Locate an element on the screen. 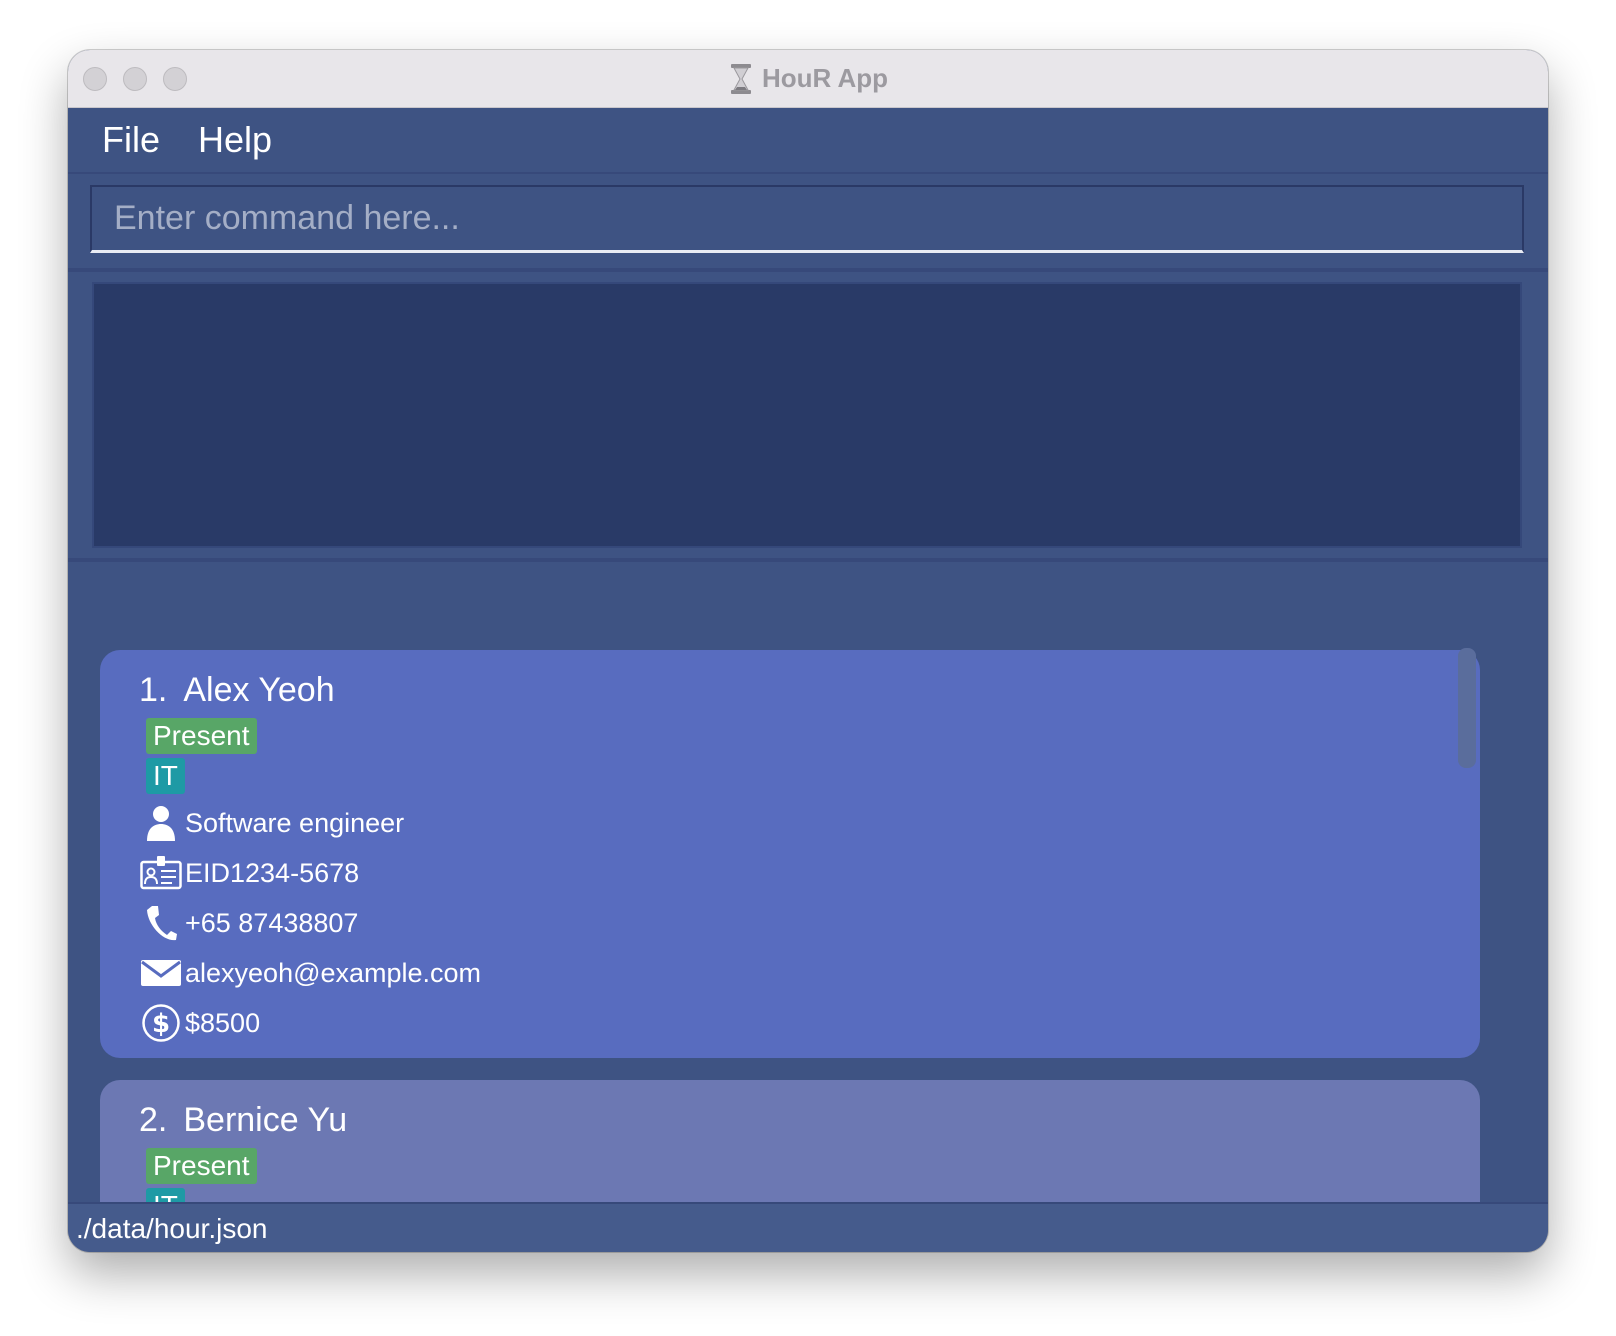  menu-file: File is located at coordinates (114, 140).